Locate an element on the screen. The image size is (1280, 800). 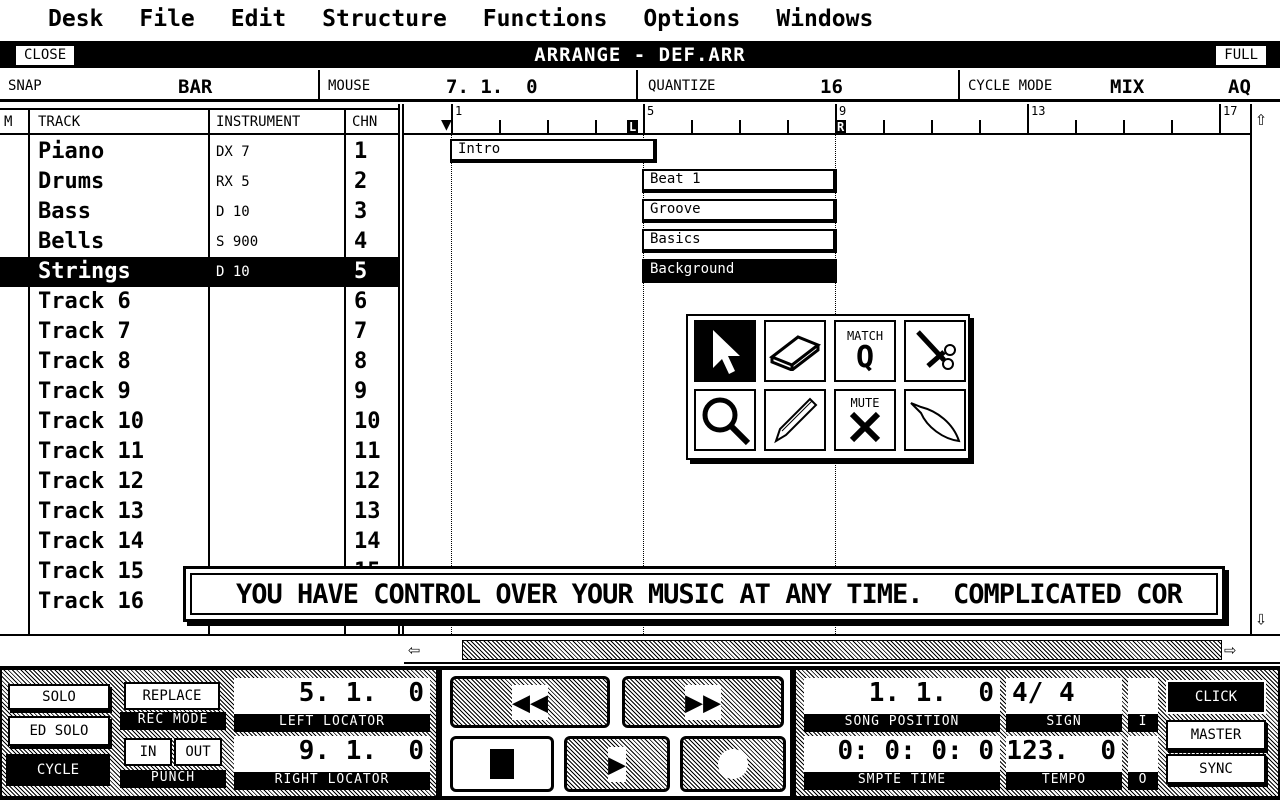
sync-button: SYNC is located at coordinates (1216, 769).